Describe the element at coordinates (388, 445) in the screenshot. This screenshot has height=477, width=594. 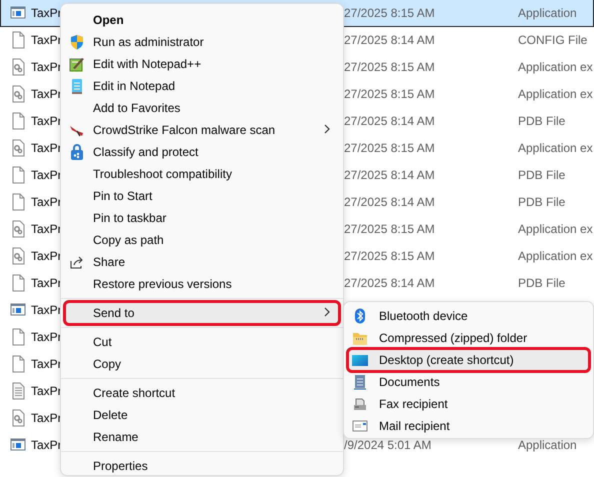
I see `date-modified: /9/2024 5:01 AM` at that location.